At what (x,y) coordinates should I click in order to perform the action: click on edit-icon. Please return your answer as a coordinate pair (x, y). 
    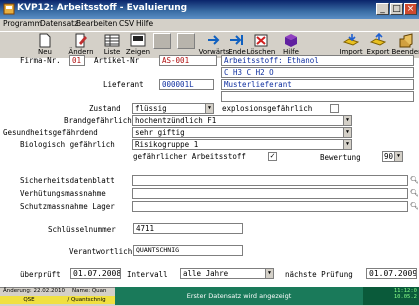
    Looking at the image, I should click on (81, 40).